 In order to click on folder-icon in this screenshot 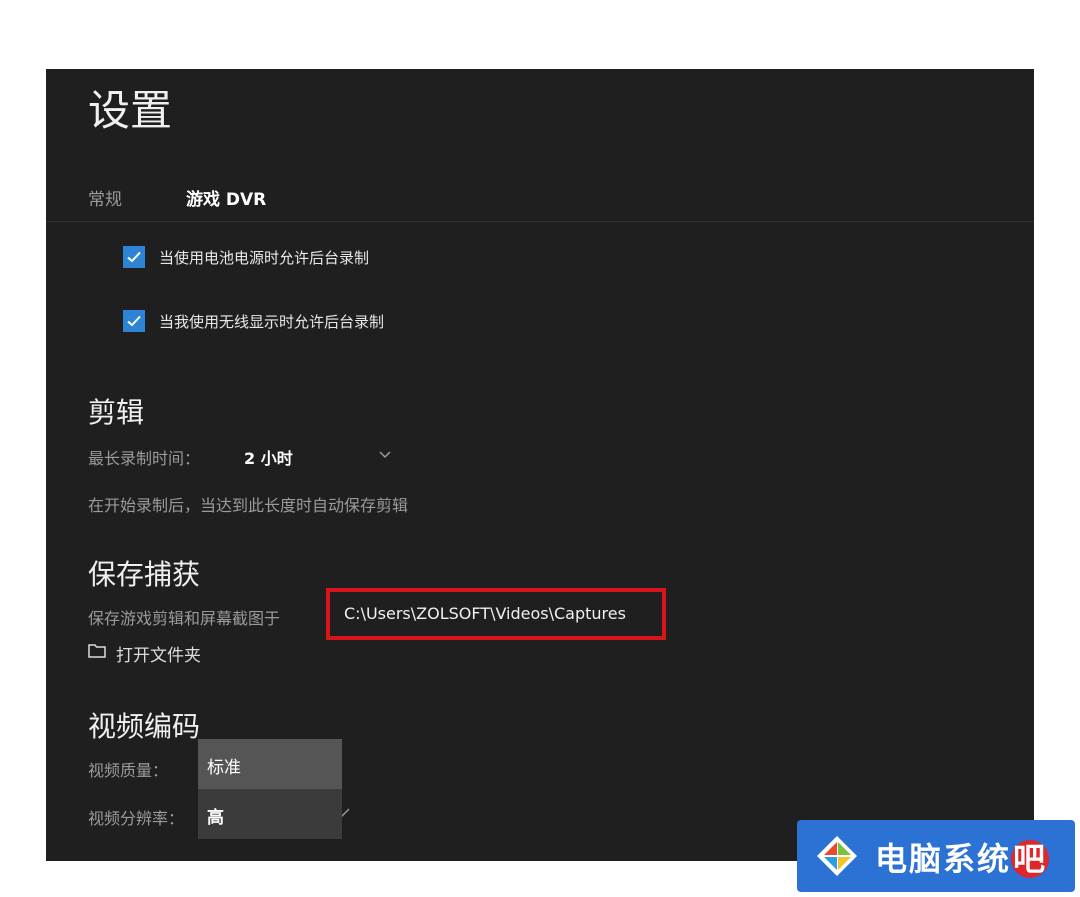, I will do `click(97, 651)`.